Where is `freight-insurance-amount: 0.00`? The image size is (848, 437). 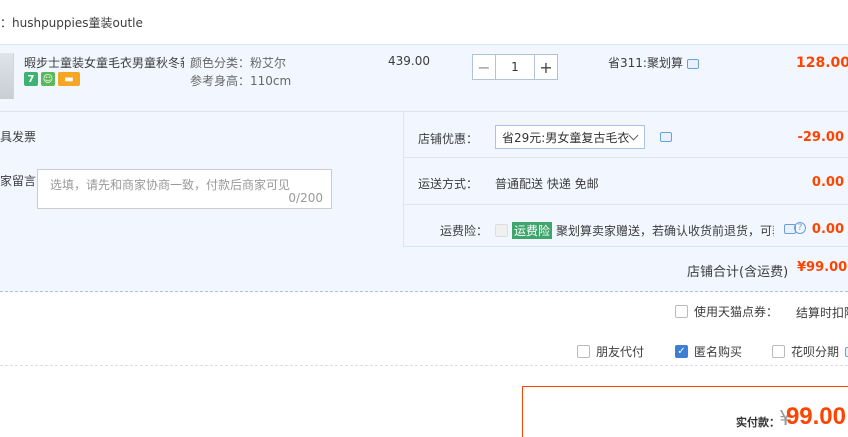
freight-insurance-amount: 0.00 is located at coordinates (827, 229).